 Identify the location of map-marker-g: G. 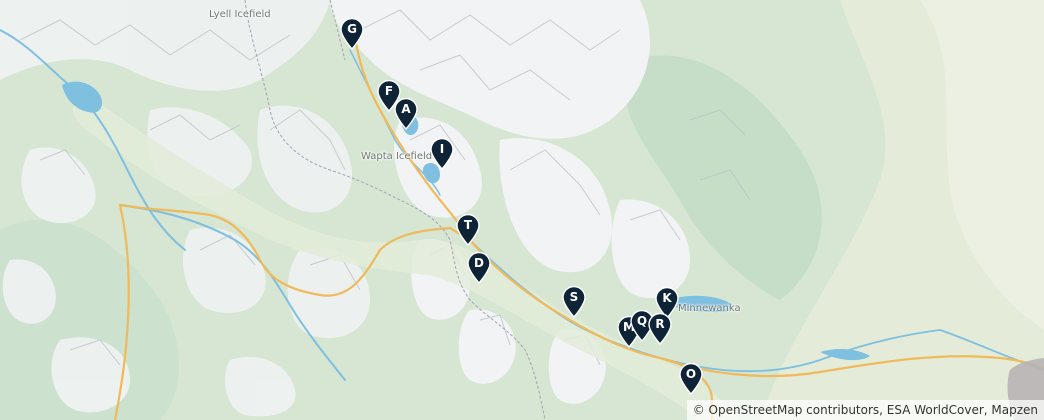
(352, 34).